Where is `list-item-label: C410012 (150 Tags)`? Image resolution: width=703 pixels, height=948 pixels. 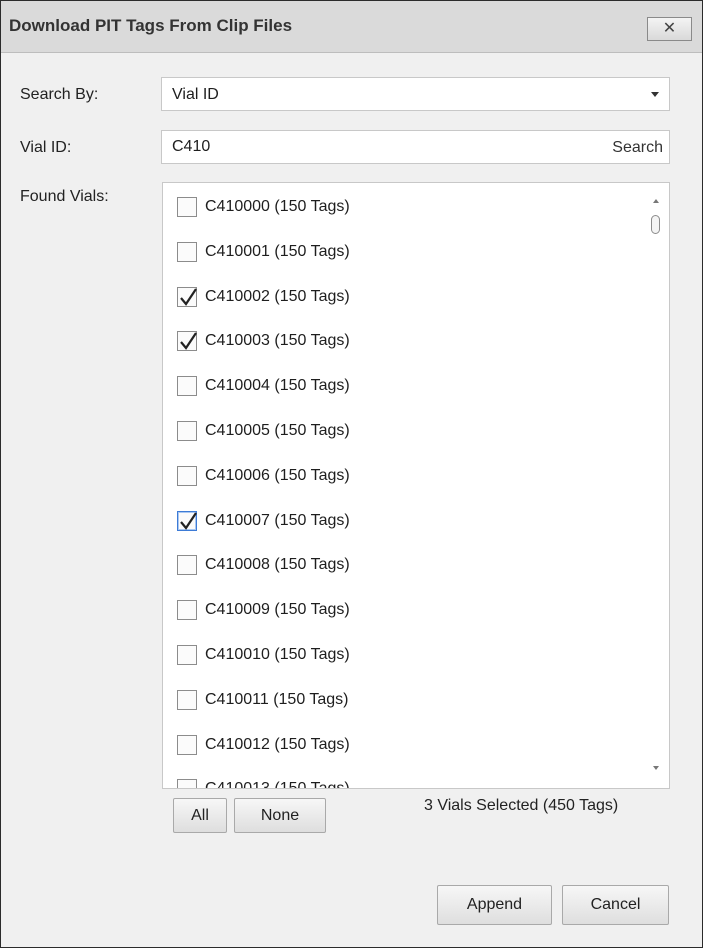
list-item-label: C410012 (150 Tags) is located at coordinates (277, 744).